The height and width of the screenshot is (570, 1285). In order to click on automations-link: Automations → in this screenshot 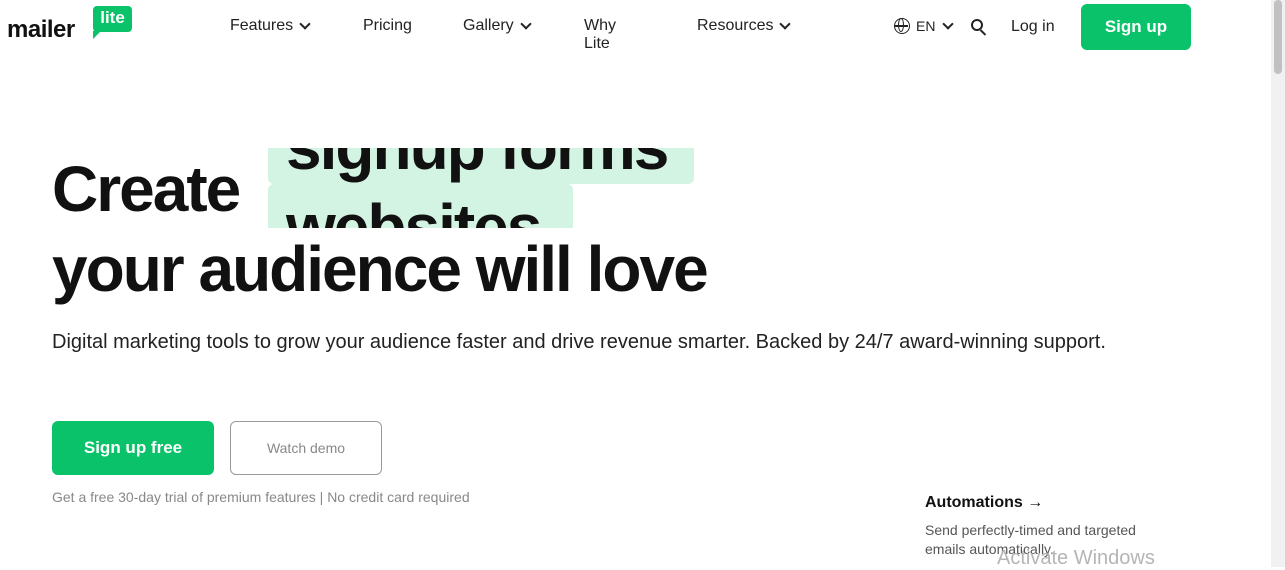, I will do `click(984, 503)`.